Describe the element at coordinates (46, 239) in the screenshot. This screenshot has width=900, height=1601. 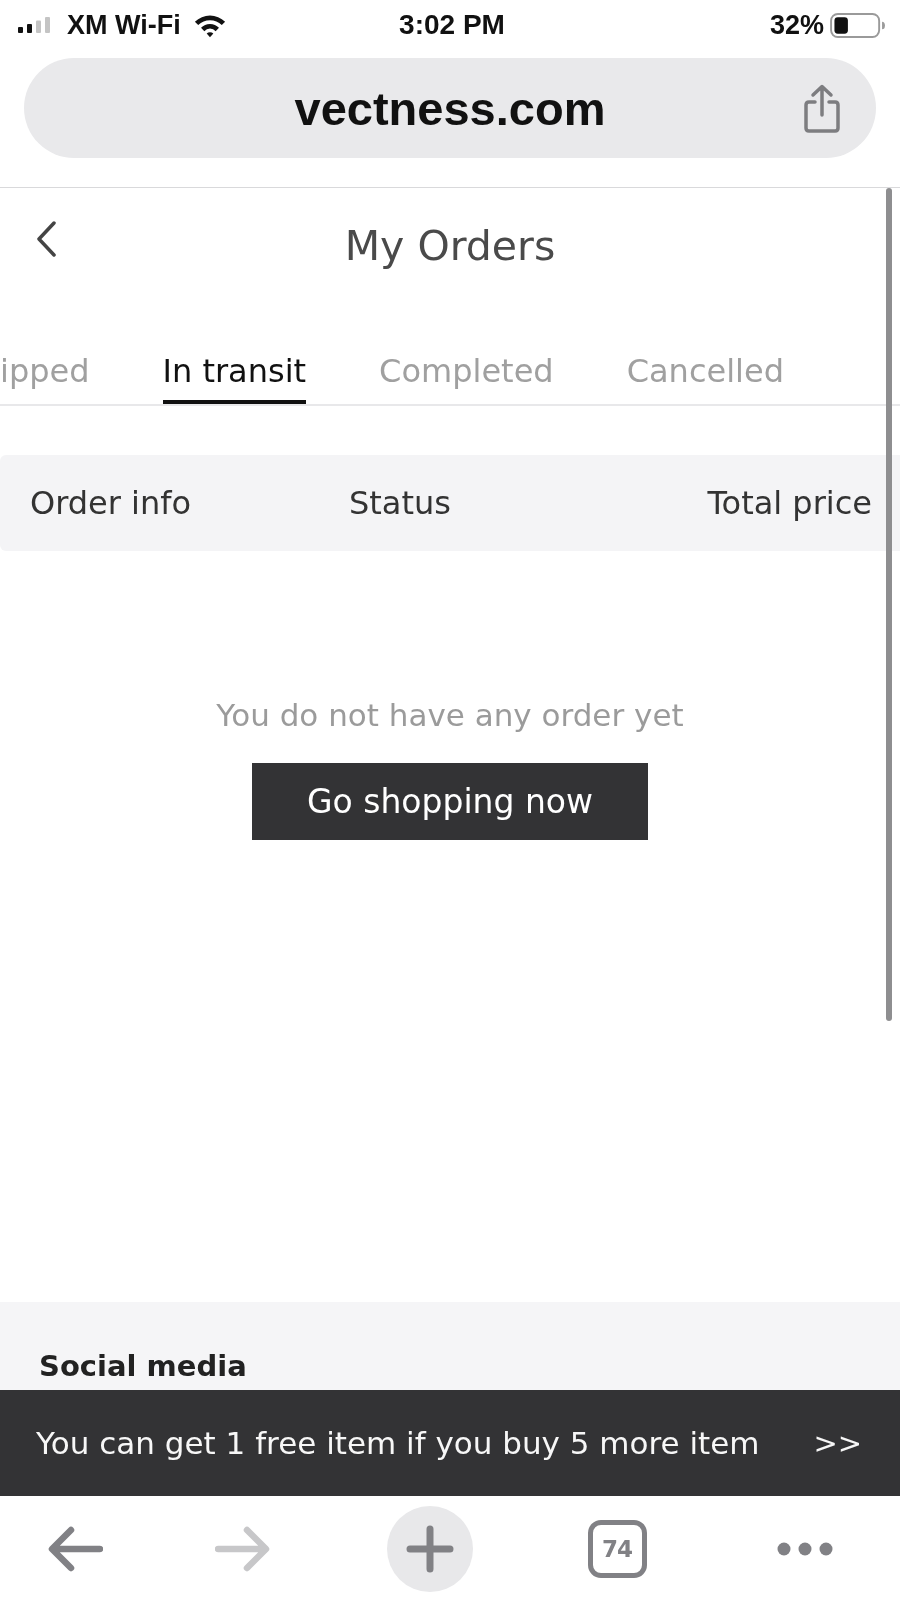
I see `back-chevron-icon` at that location.